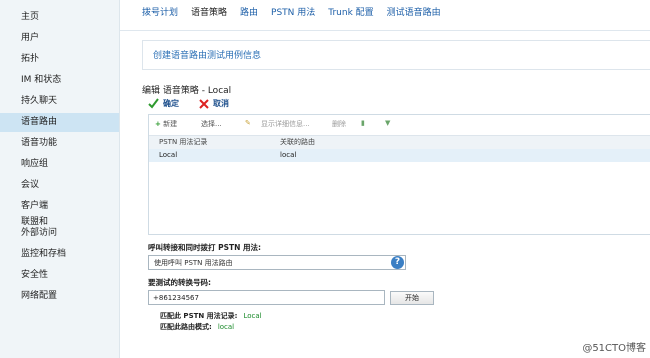 The height and width of the screenshot is (358, 650). Describe the element at coordinates (170, 124) in the screenshot. I see `new-label: 新建` at that location.